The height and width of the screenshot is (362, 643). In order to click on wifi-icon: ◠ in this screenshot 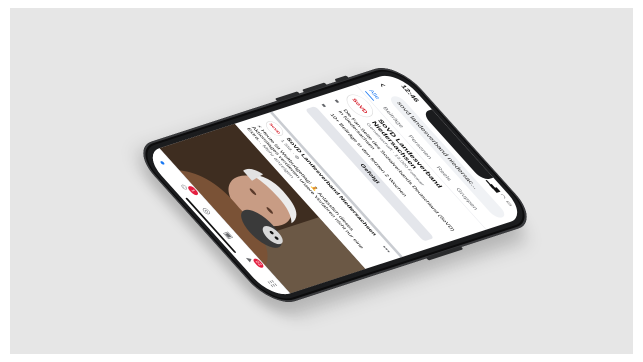, I will do `click(503, 196)`.